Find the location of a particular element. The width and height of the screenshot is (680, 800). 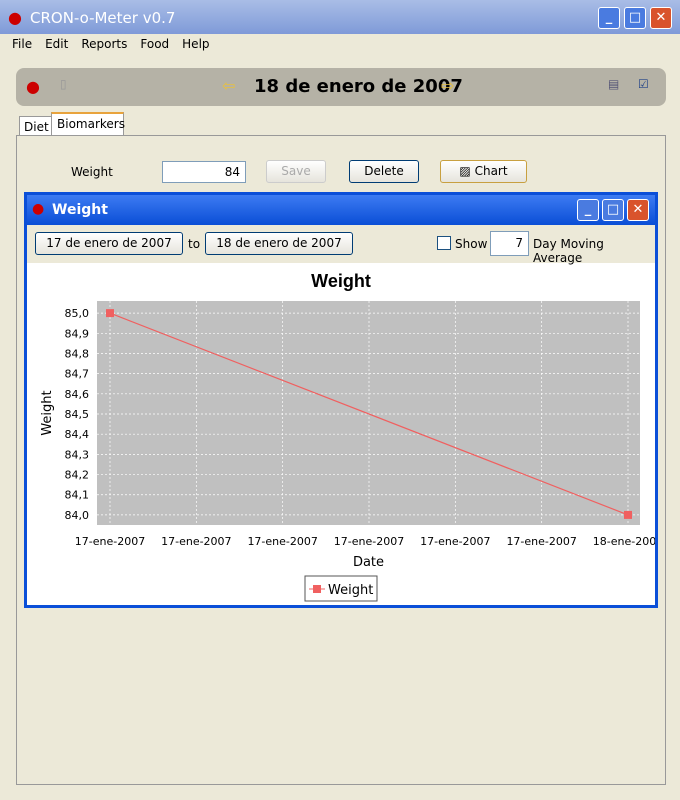

y-tick-label: 84,1 is located at coordinates (77, 495).